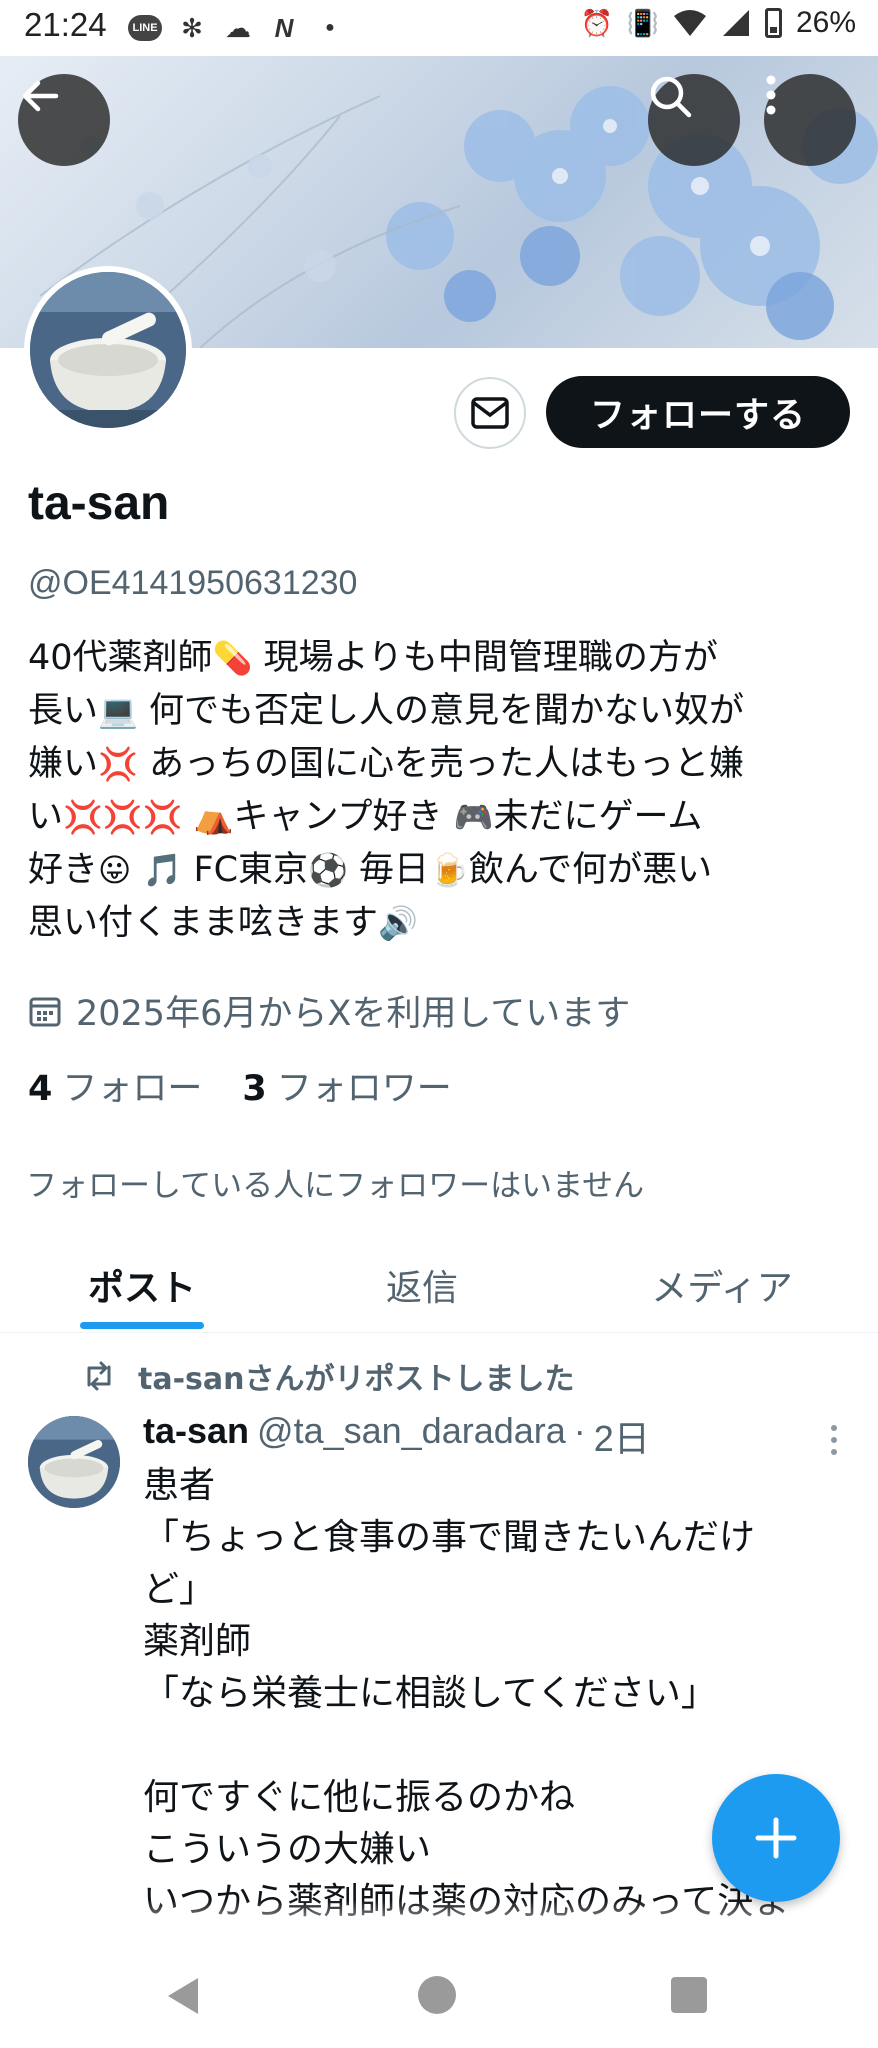  Describe the element at coordinates (771, 95) in the screenshot. I see `more-vertical-icon` at that location.